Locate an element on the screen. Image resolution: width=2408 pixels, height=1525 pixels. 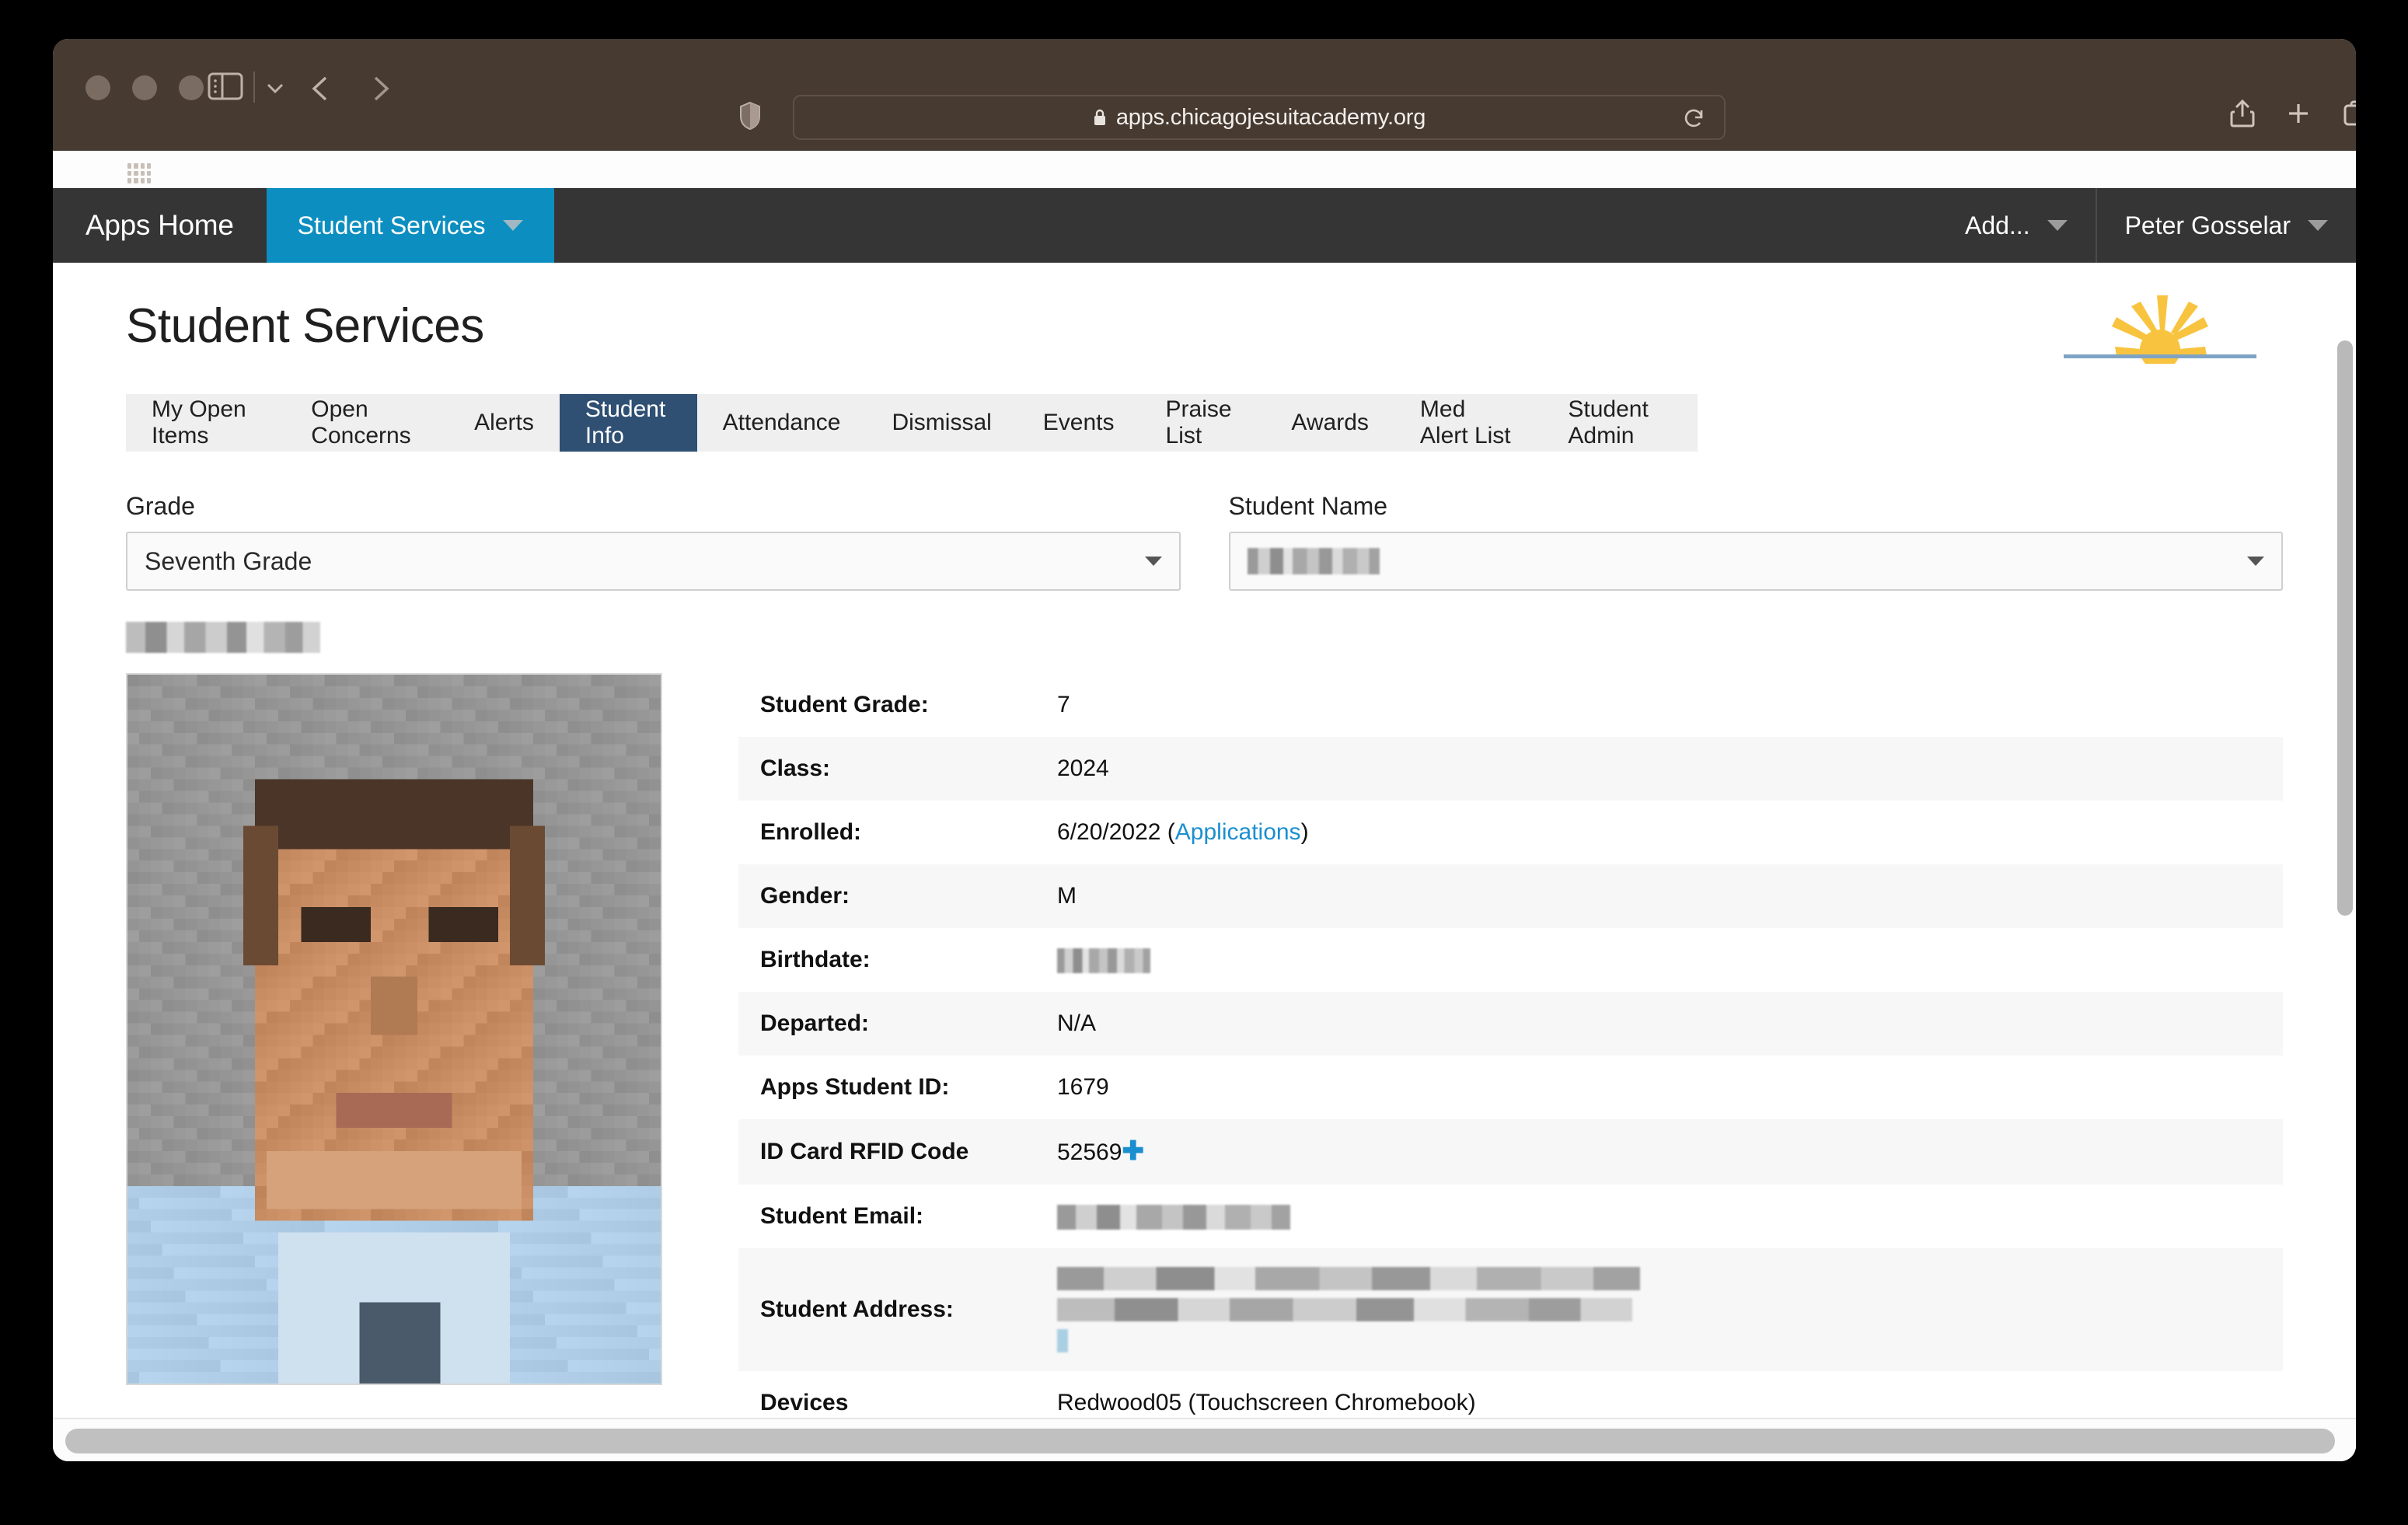
tab-attendance: Attendance is located at coordinates (782, 423).